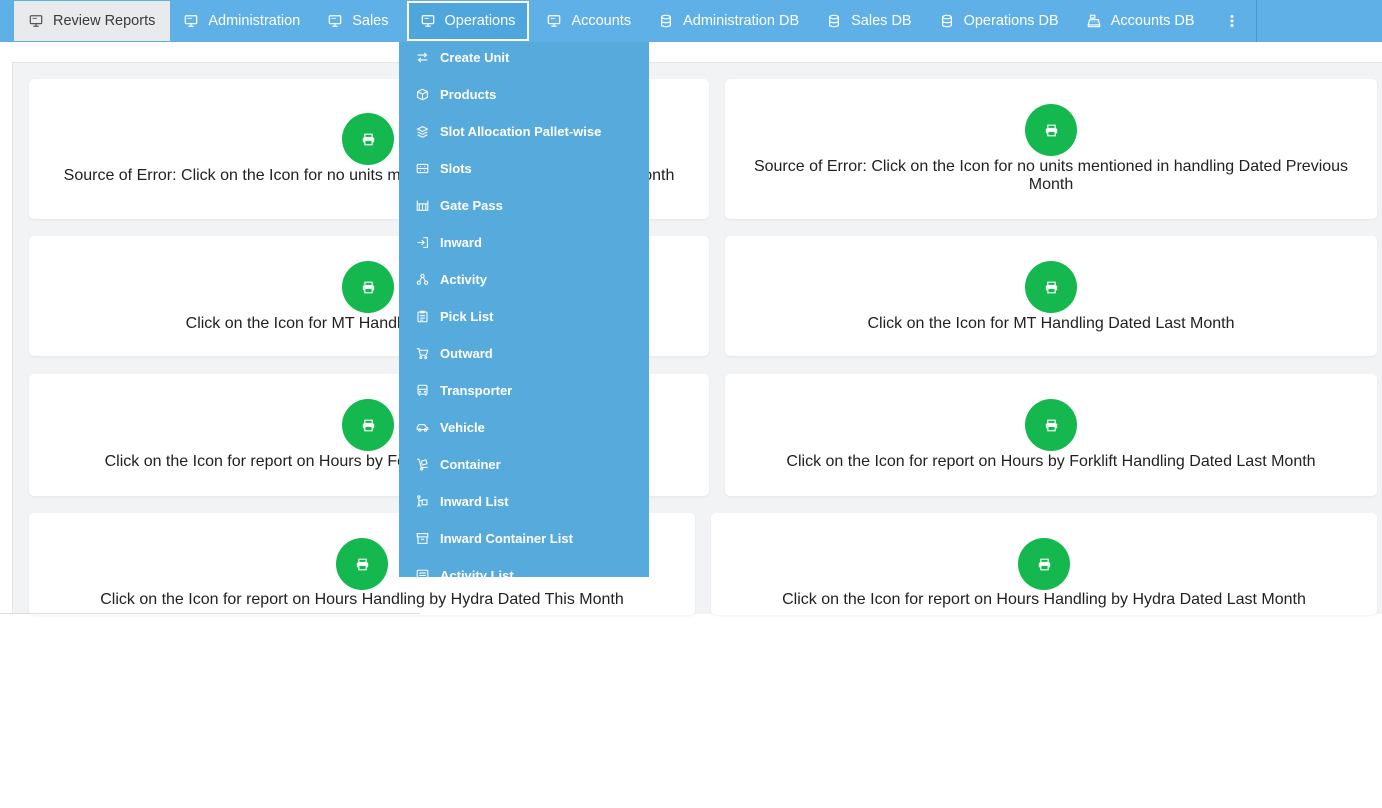  Describe the element at coordinates (422, 131) in the screenshot. I see `boxes-icon` at that location.